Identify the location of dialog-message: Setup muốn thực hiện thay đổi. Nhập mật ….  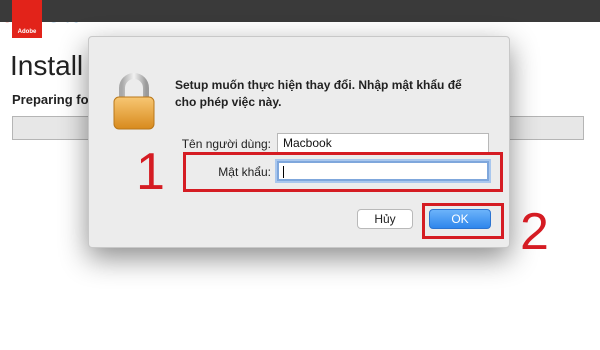
(318, 93).